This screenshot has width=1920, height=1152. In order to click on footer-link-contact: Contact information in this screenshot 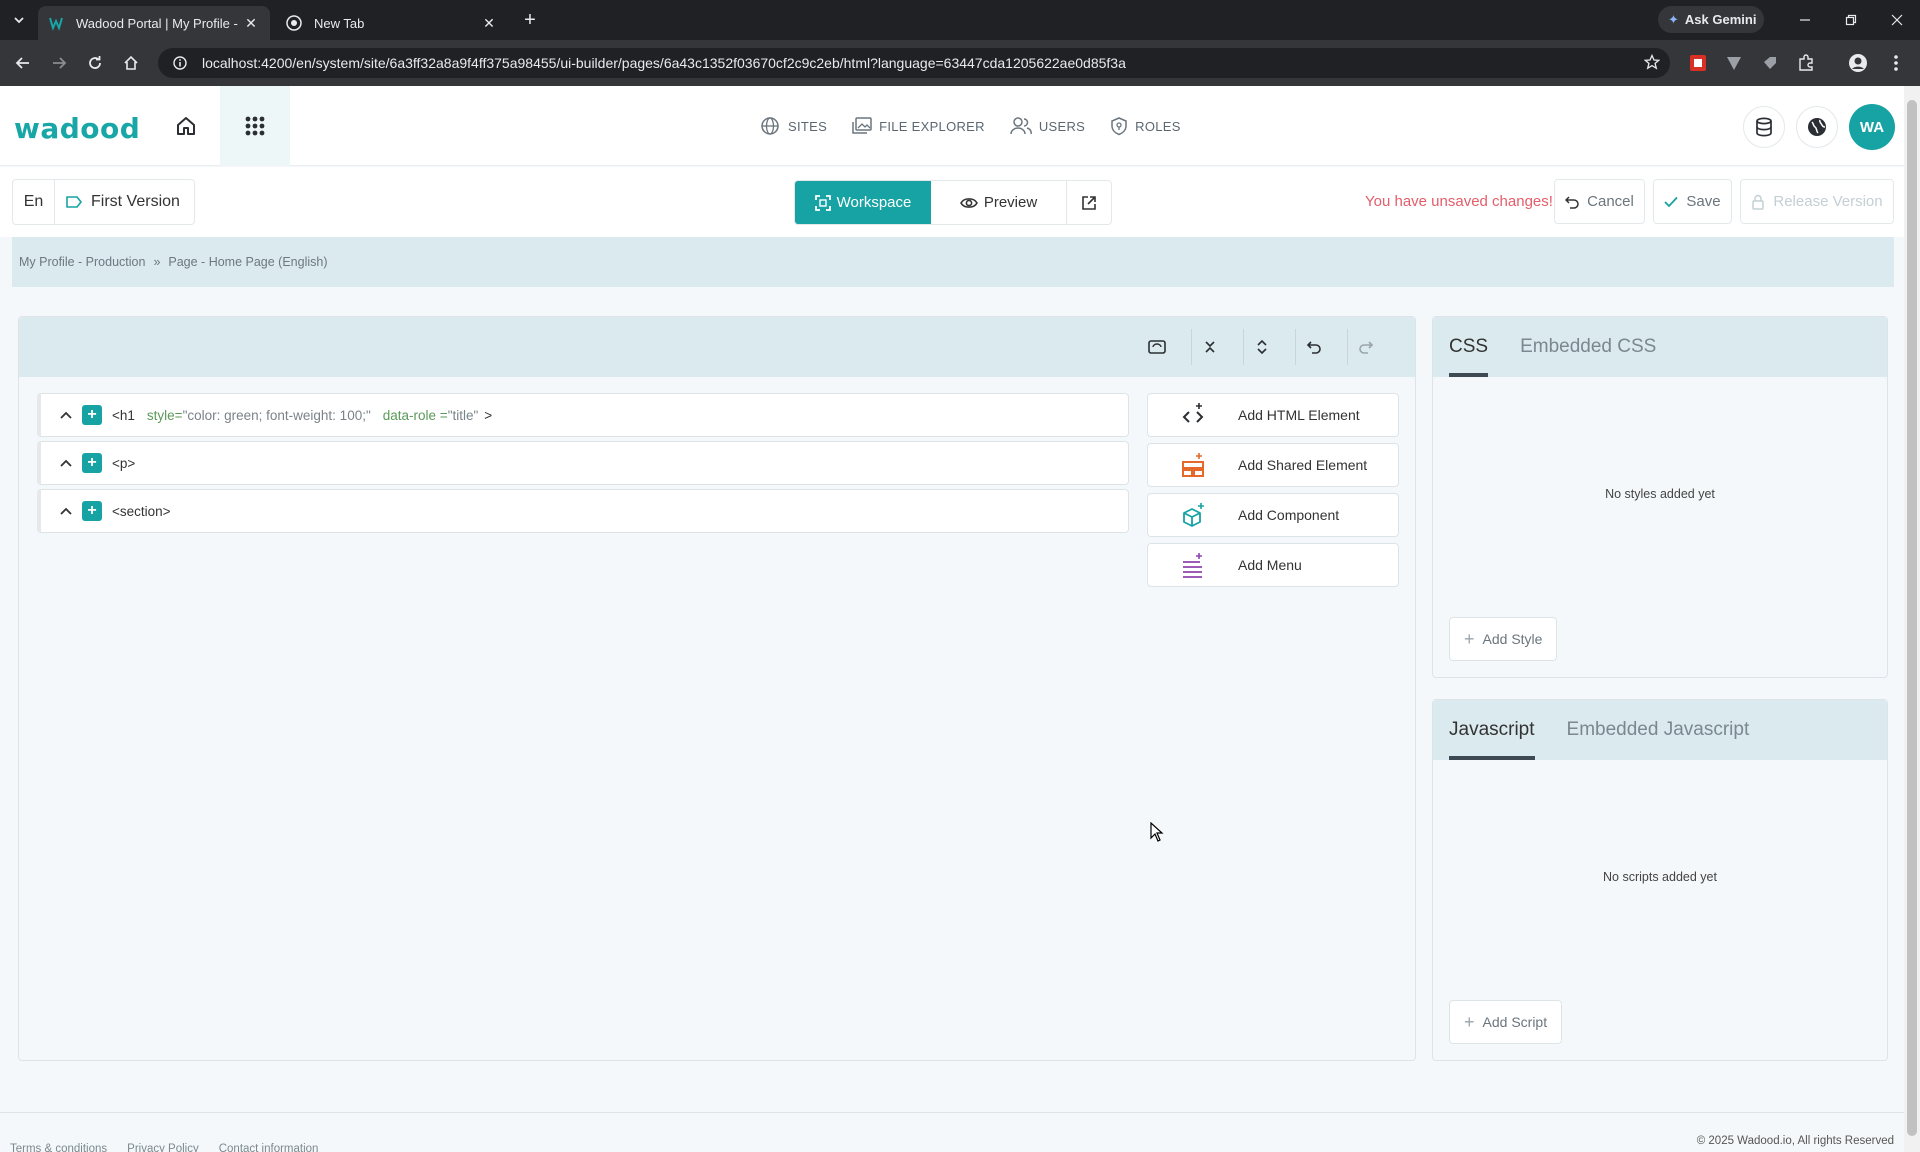, I will do `click(269, 1147)`.